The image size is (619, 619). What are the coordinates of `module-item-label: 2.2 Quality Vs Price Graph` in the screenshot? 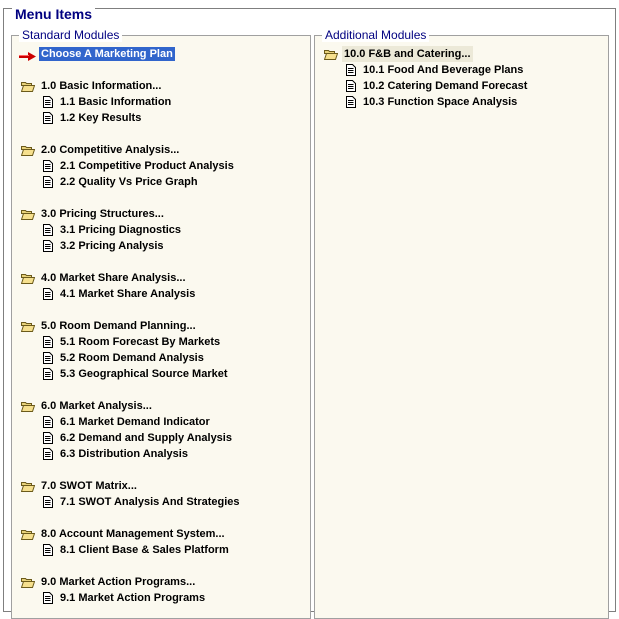 It's located at (129, 182).